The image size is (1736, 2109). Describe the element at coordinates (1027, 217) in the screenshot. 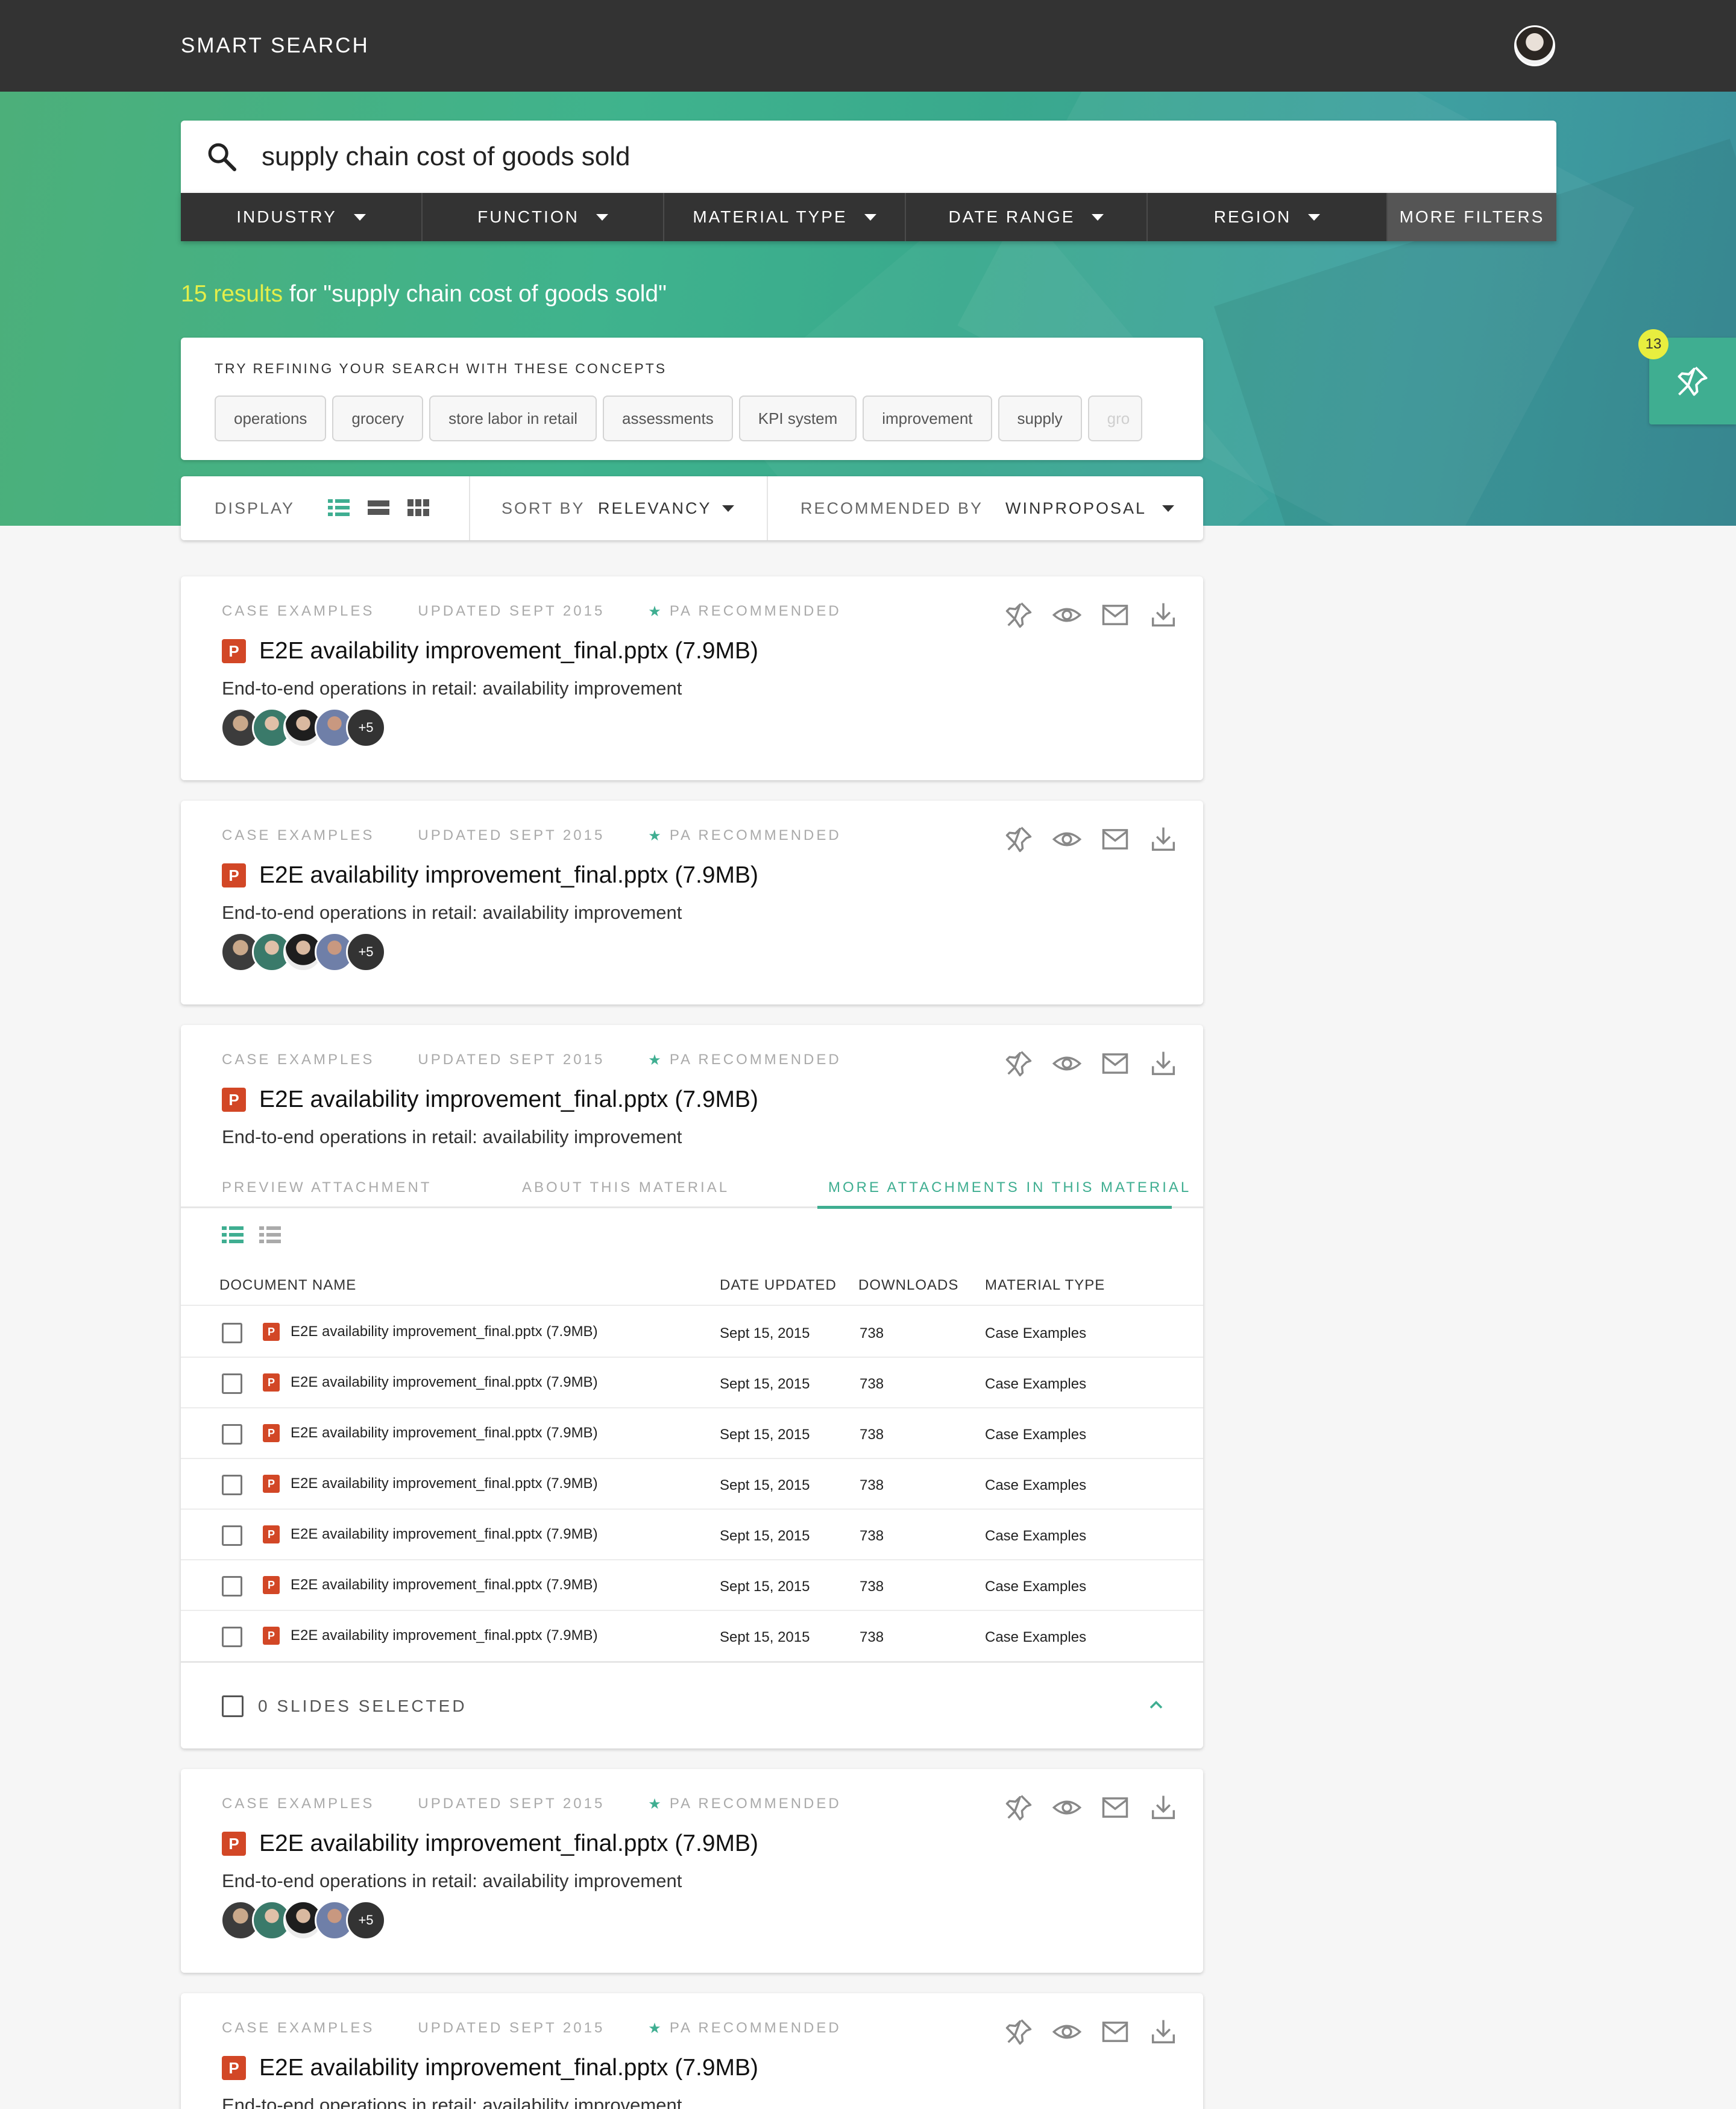

I see `filter-date-range: DATE RANGE` at that location.